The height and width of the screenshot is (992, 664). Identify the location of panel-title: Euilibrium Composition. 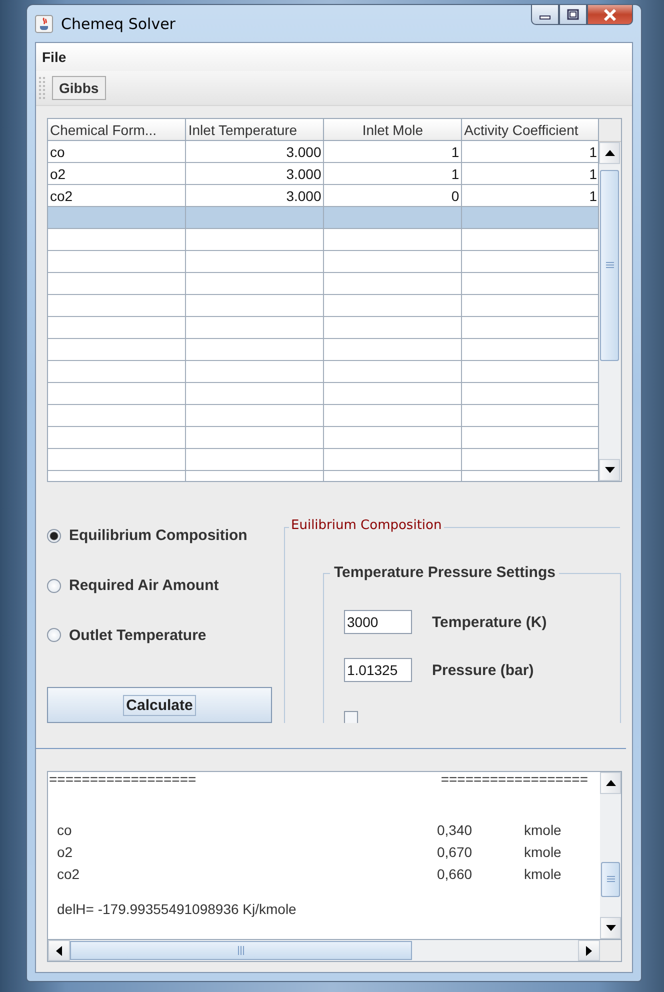
(366, 525).